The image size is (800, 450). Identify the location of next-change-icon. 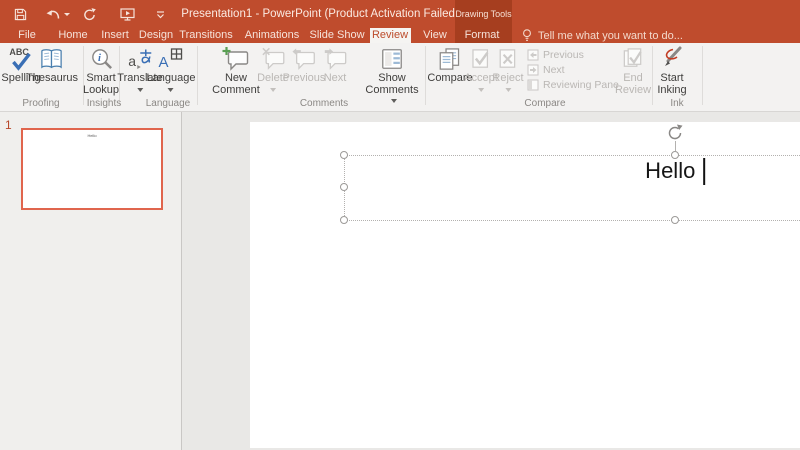
(533, 70).